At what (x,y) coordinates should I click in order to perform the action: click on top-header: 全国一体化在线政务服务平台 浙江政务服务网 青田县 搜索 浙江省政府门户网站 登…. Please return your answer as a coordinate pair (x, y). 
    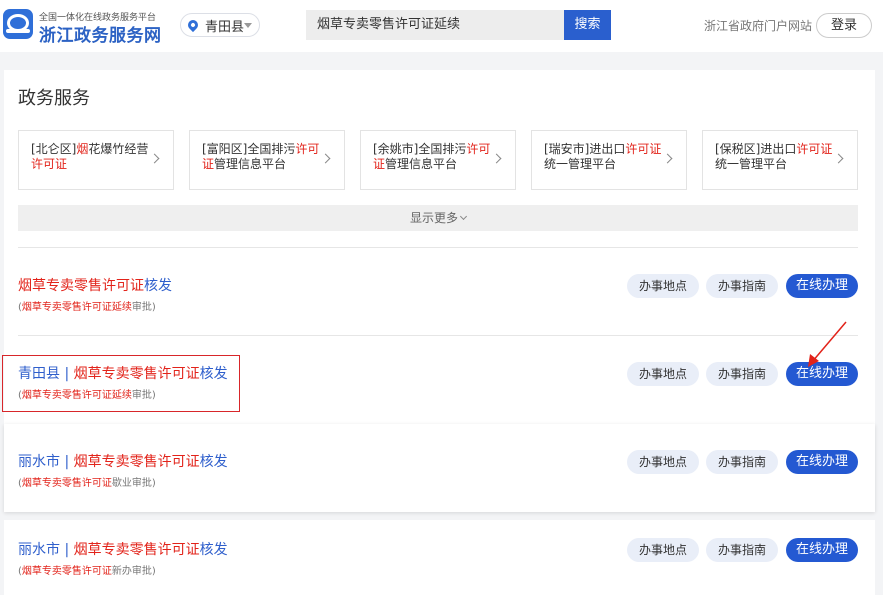
    Looking at the image, I should click on (441, 26).